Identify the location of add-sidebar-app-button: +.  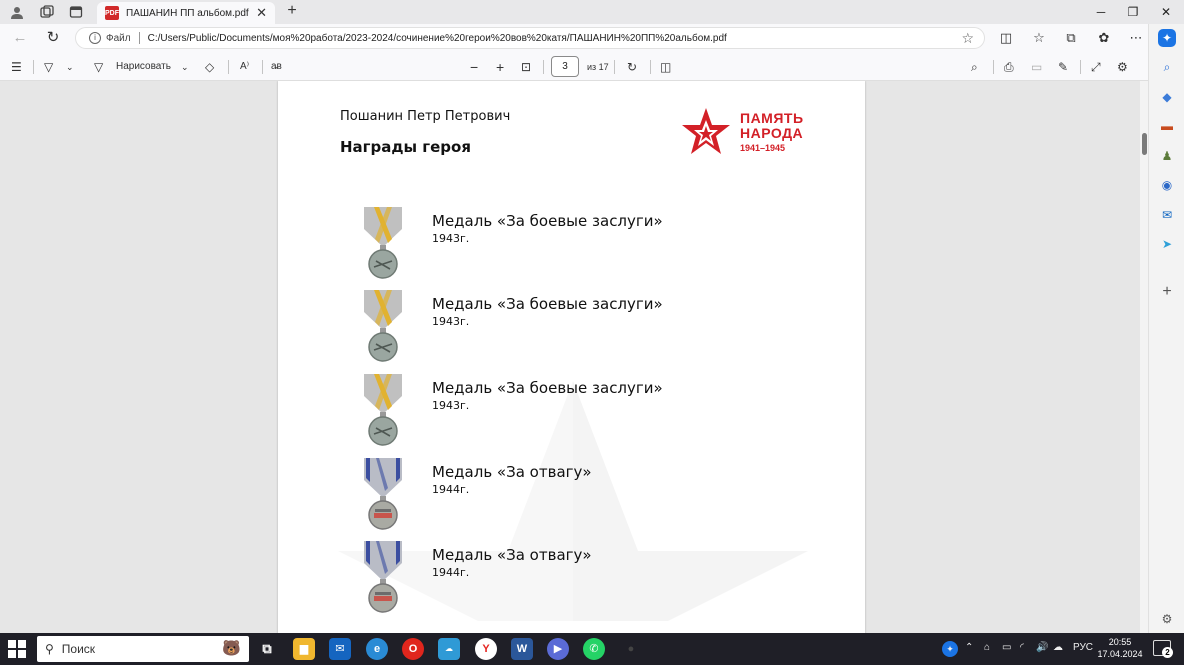
(1167, 292).